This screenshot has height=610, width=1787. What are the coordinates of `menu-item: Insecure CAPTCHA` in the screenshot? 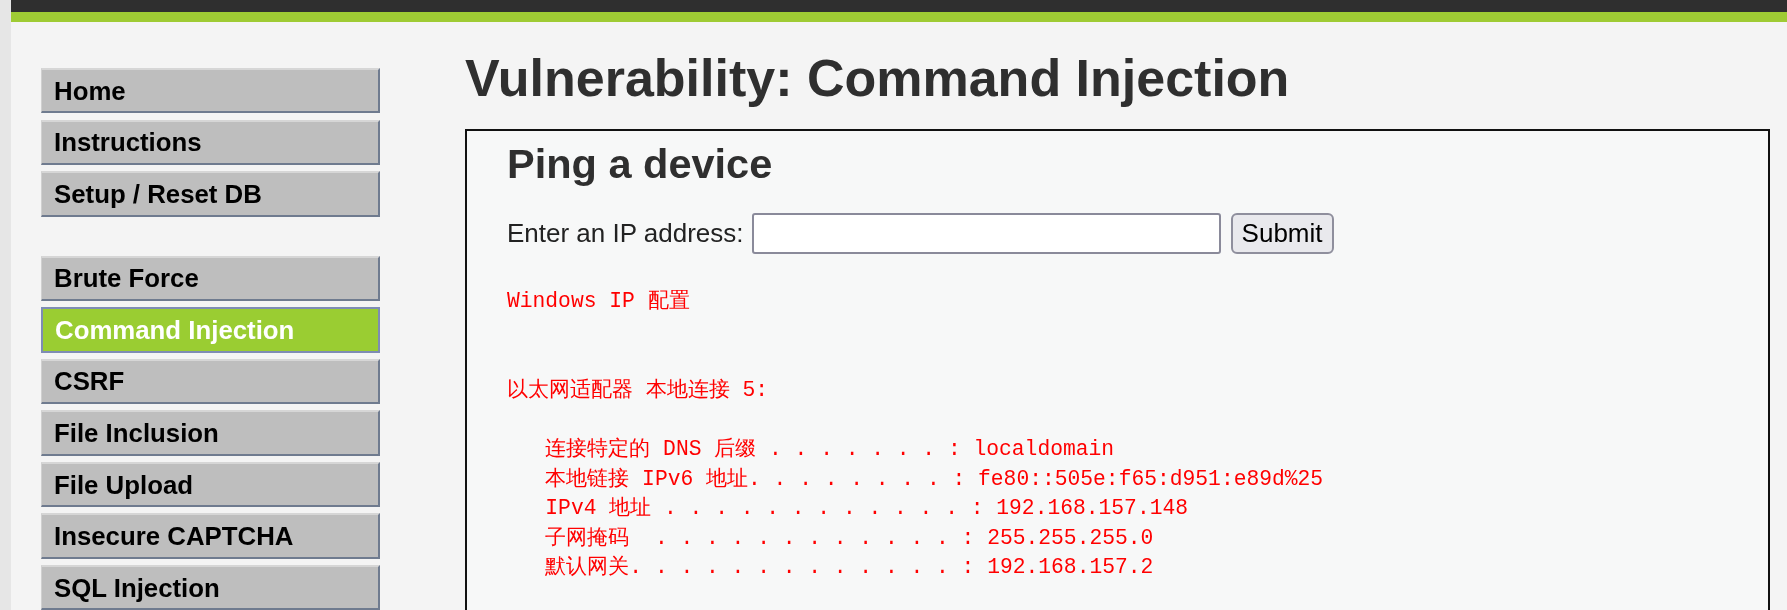 It's located at (210, 536).